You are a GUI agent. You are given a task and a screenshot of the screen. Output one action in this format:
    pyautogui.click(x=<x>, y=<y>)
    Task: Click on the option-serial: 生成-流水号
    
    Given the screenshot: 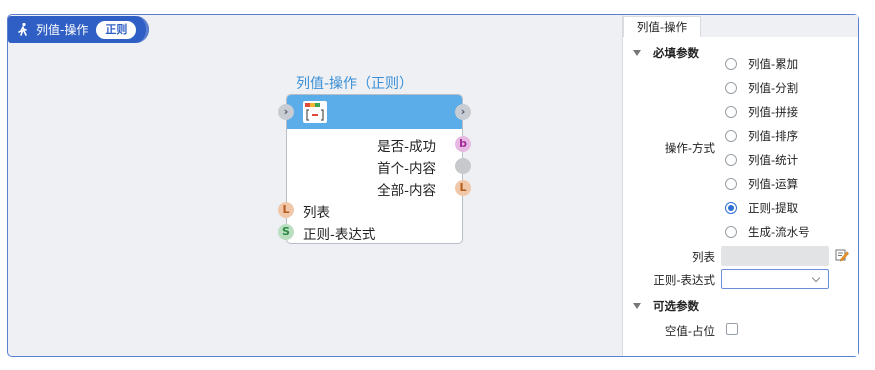 What is the action you would take?
    pyautogui.click(x=767, y=232)
    